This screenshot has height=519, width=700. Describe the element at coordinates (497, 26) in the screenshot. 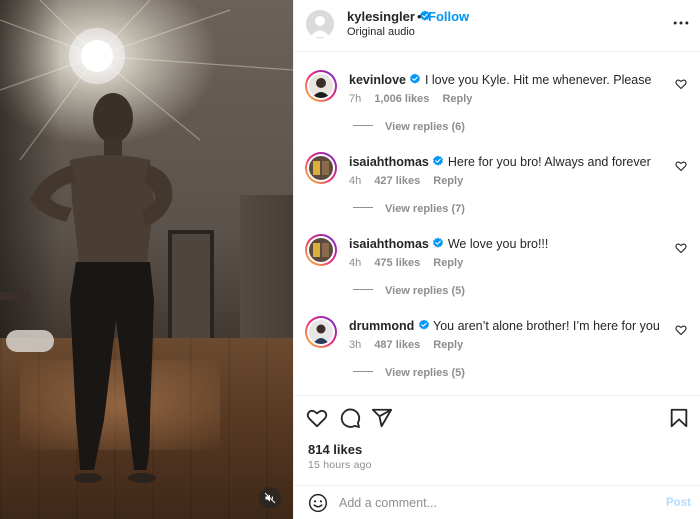

I see `post-header: kylesingler • Follow Original audio` at that location.